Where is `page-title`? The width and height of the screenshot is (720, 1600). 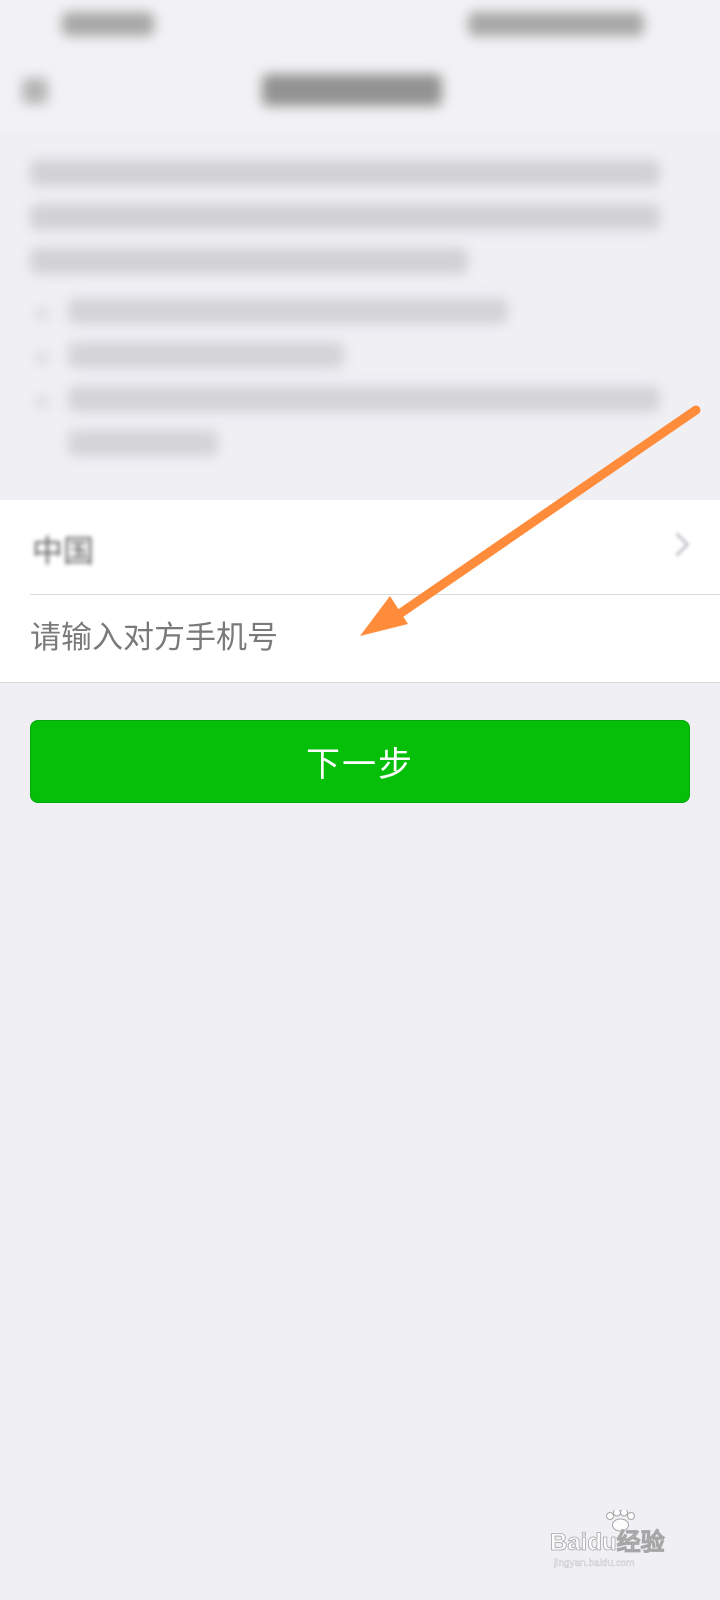
page-title is located at coordinates (352, 90).